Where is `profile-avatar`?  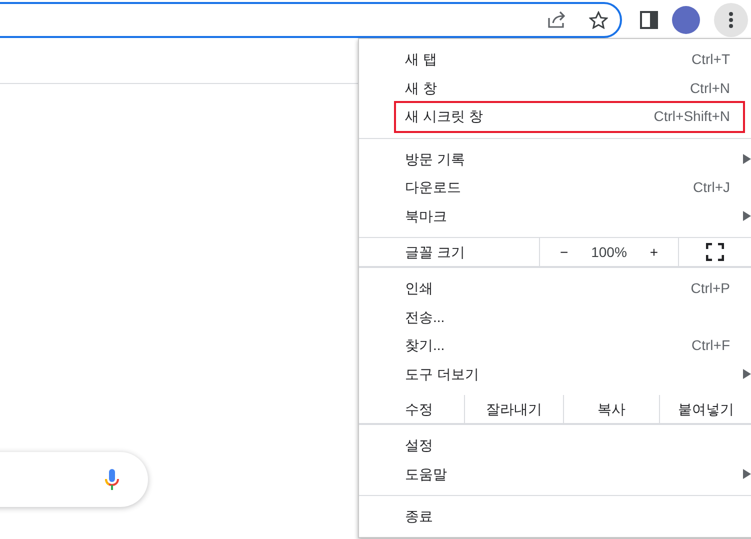
profile-avatar is located at coordinates (686, 20).